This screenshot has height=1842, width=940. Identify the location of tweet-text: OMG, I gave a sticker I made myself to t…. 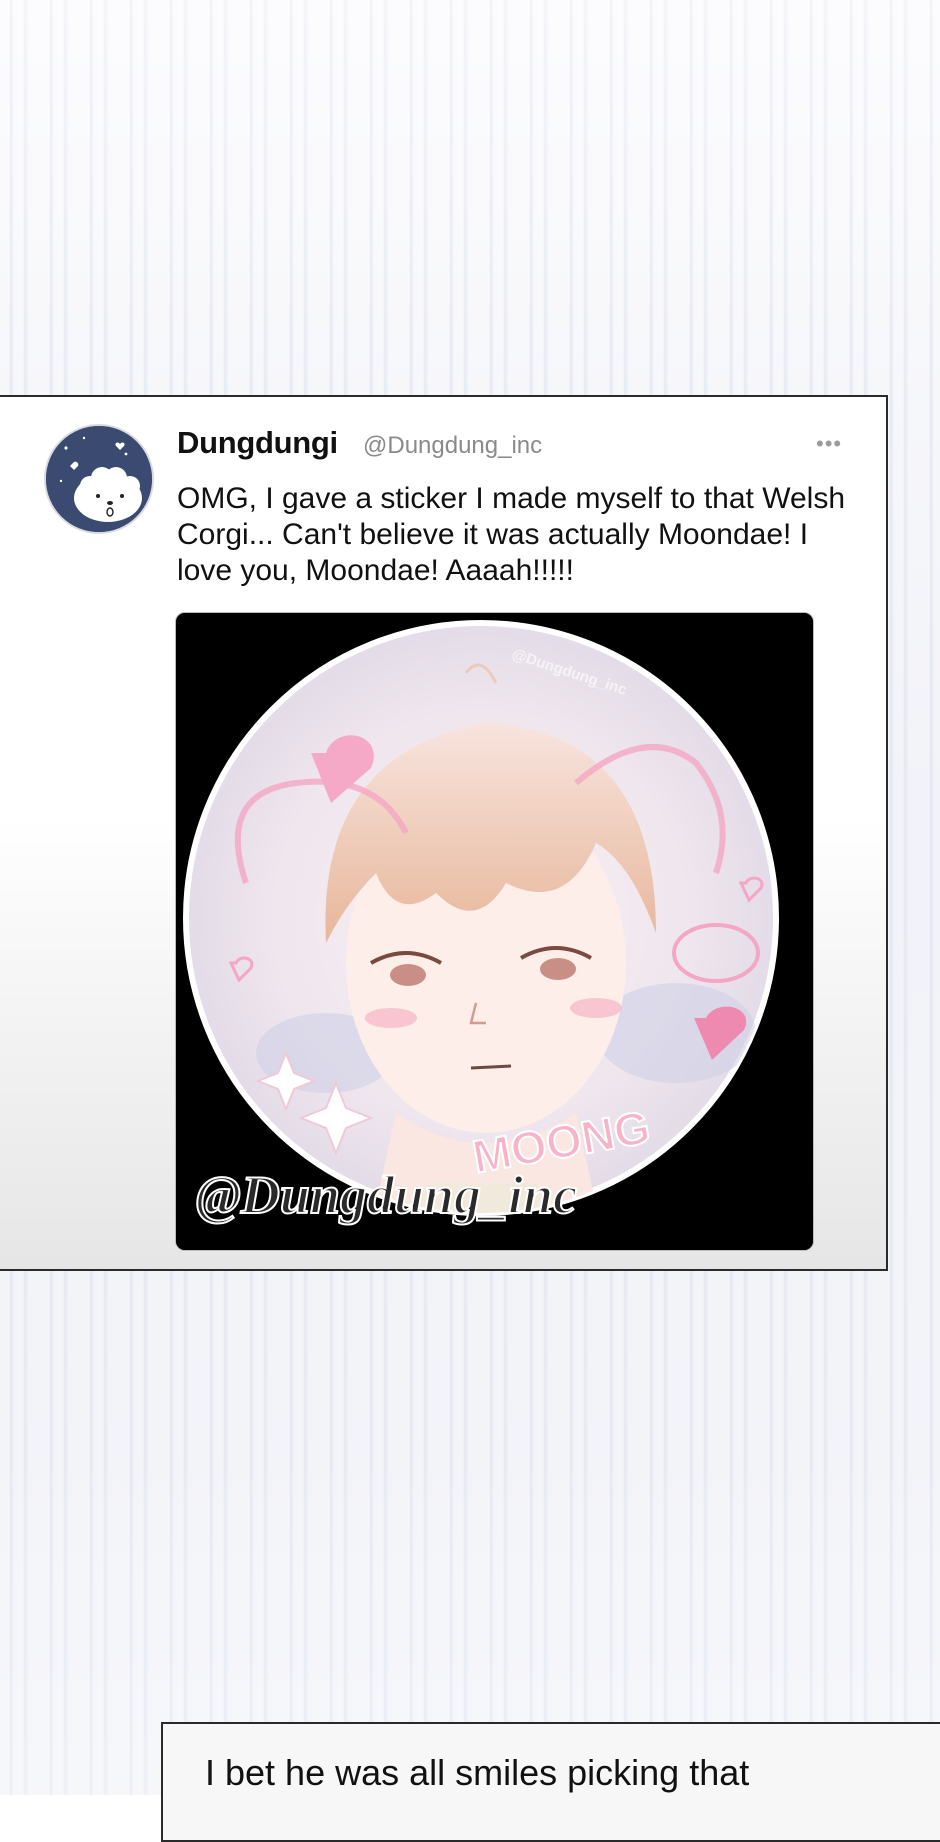
(511, 534).